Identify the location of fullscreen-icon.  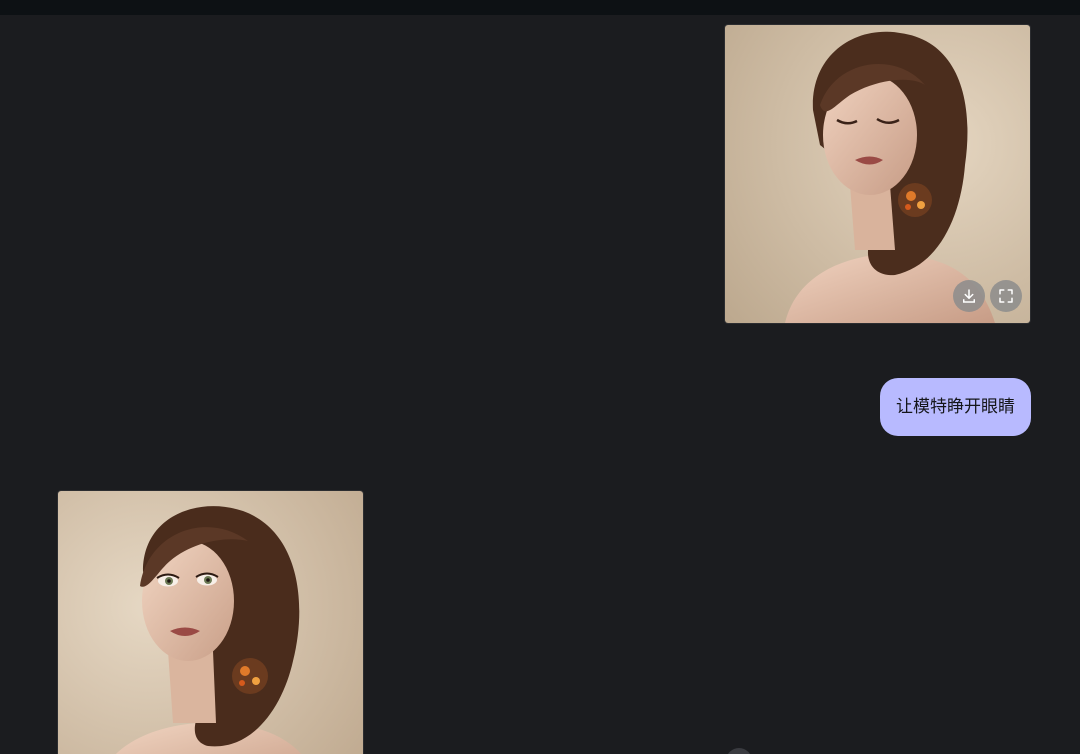
(1006, 296).